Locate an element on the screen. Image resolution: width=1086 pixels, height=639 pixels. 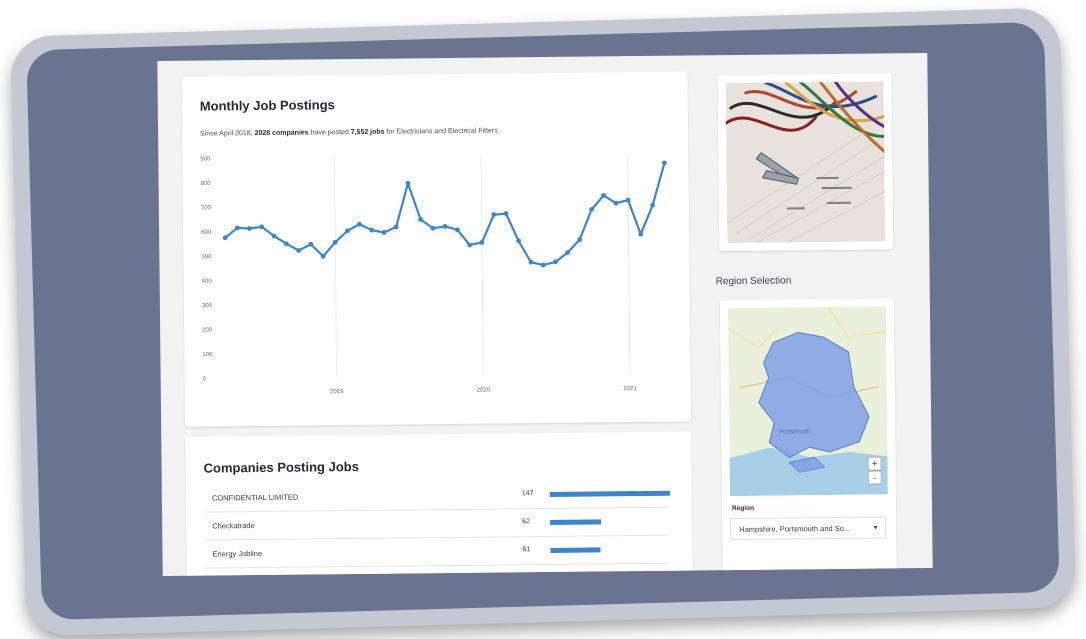
y-tick-label: 900 is located at coordinates (205, 159).